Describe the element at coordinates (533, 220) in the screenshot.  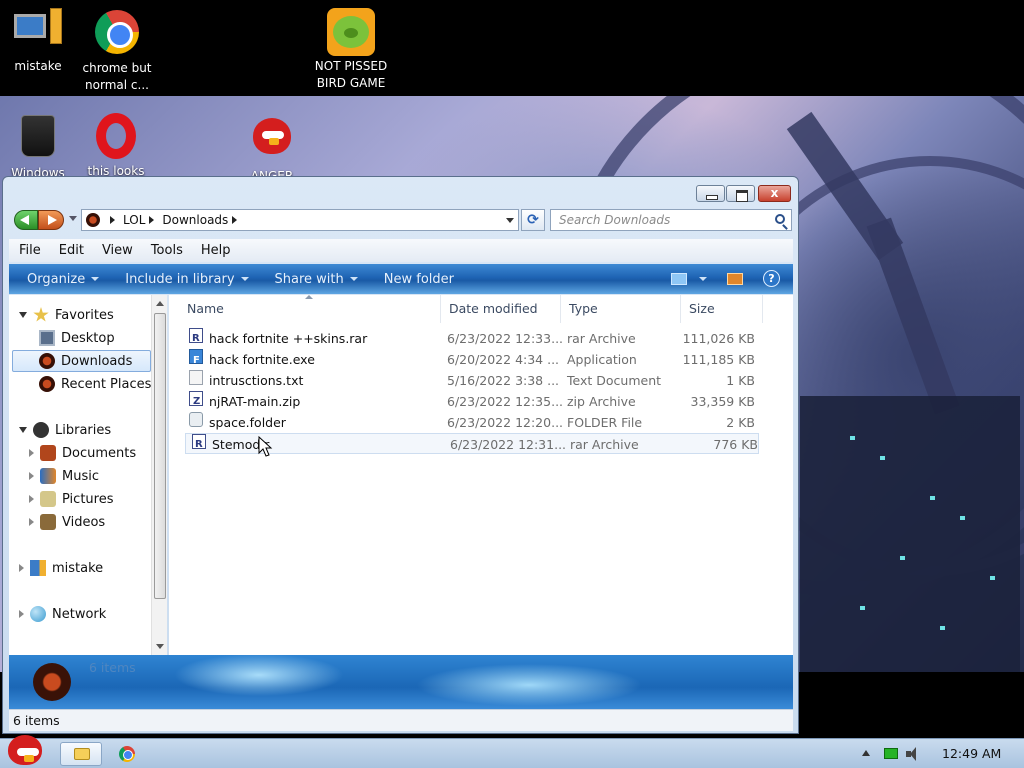
I see `refresh-button: ⟳` at that location.